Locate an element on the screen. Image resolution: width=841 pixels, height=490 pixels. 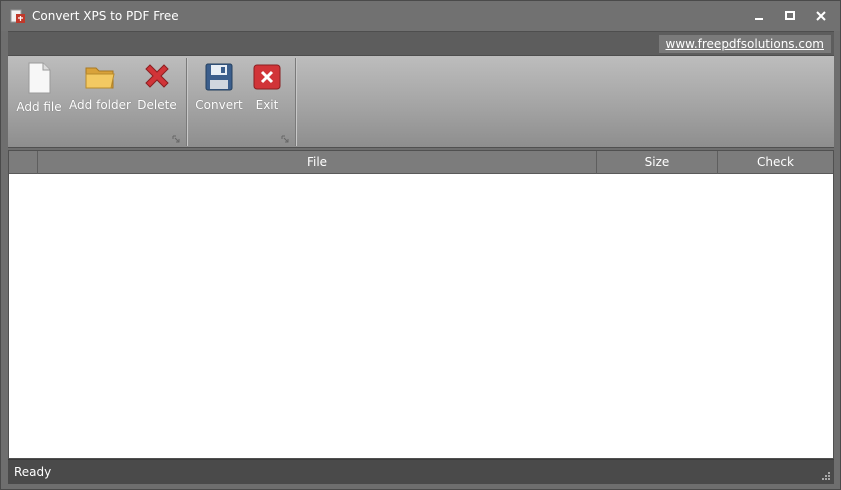
status-text: Ready is located at coordinates (33, 472).